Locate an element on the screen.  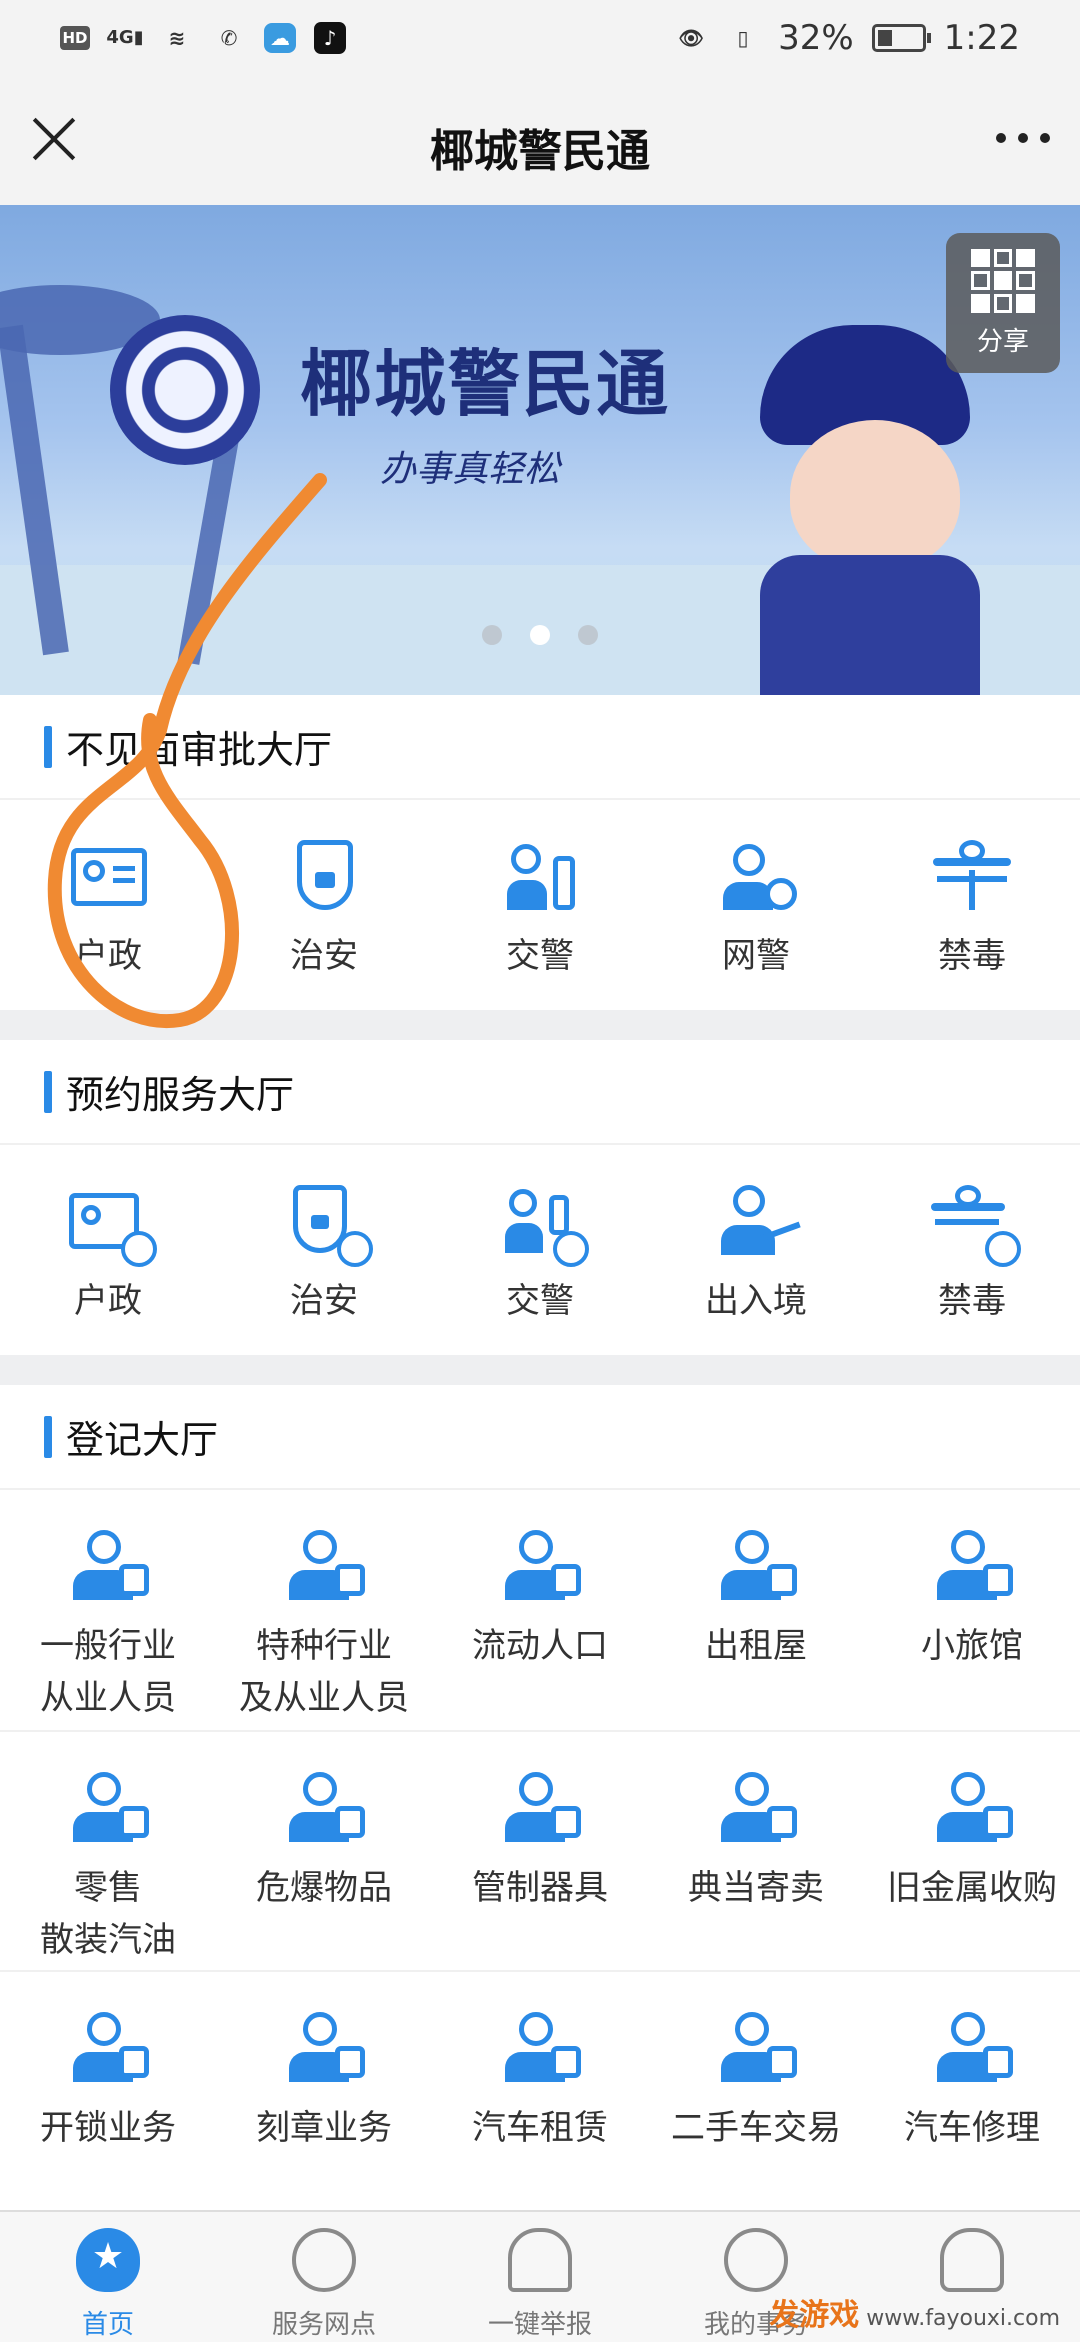
id-card-icon is located at coordinates (108, 878).